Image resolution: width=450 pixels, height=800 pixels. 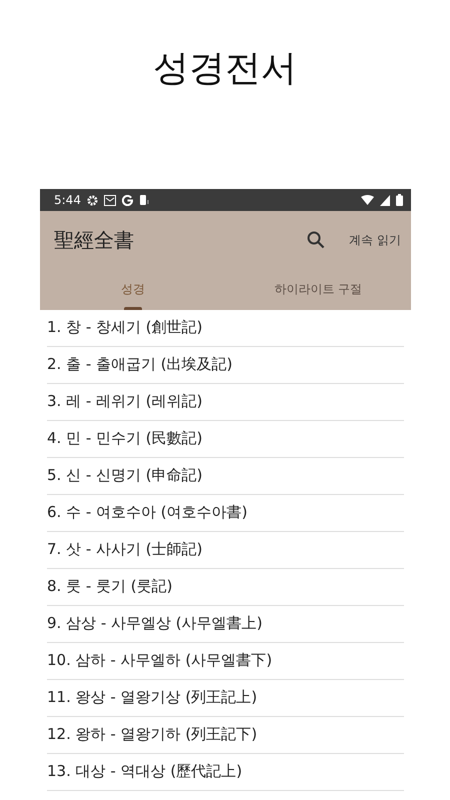 What do you see at coordinates (225, 735) in the screenshot?
I see `book-item: 12. 왕하 - 열왕기하 (列王記下)` at bounding box center [225, 735].